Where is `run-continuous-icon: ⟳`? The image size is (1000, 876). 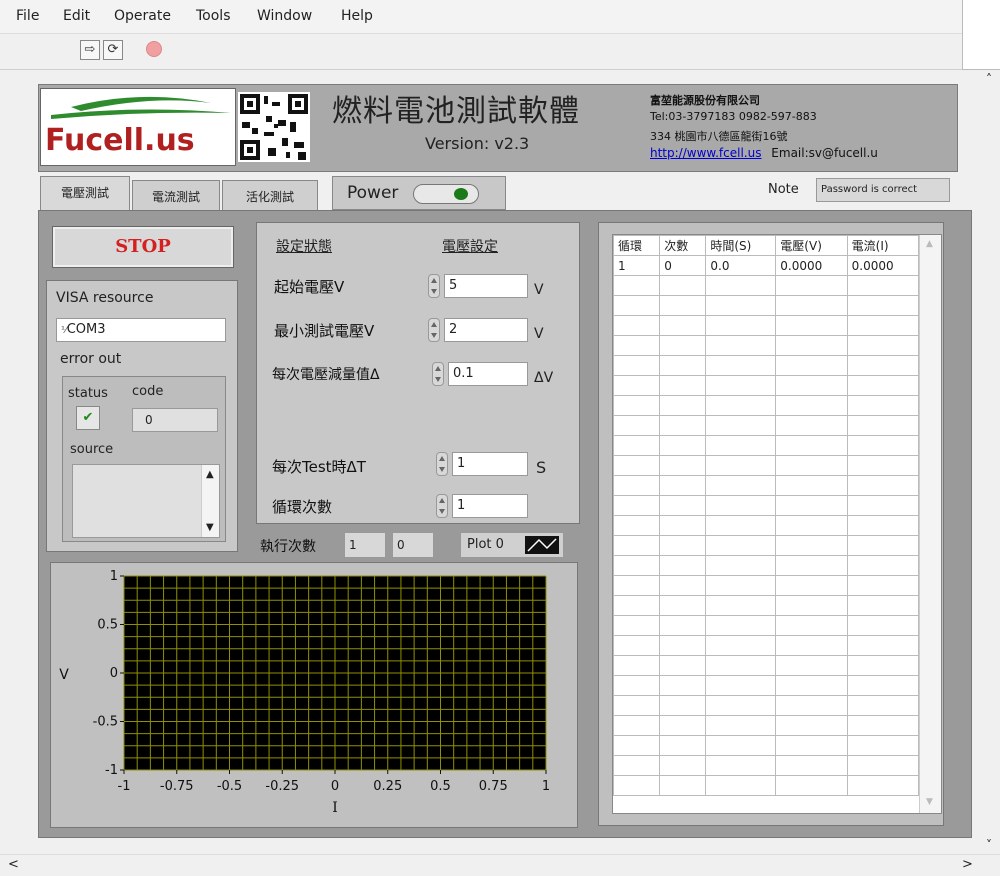 run-continuous-icon: ⟳ is located at coordinates (113, 50).